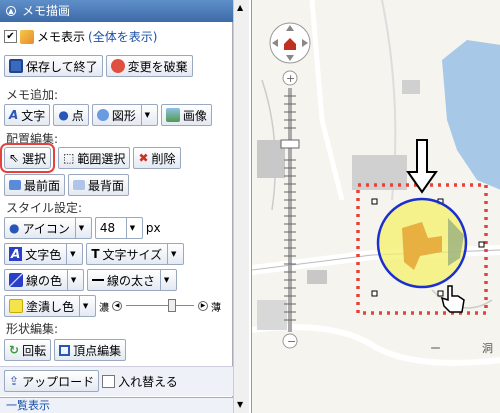 This screenshot has width=500, height=413. I want to click on add-image-button: 画像, so click(186, 115).